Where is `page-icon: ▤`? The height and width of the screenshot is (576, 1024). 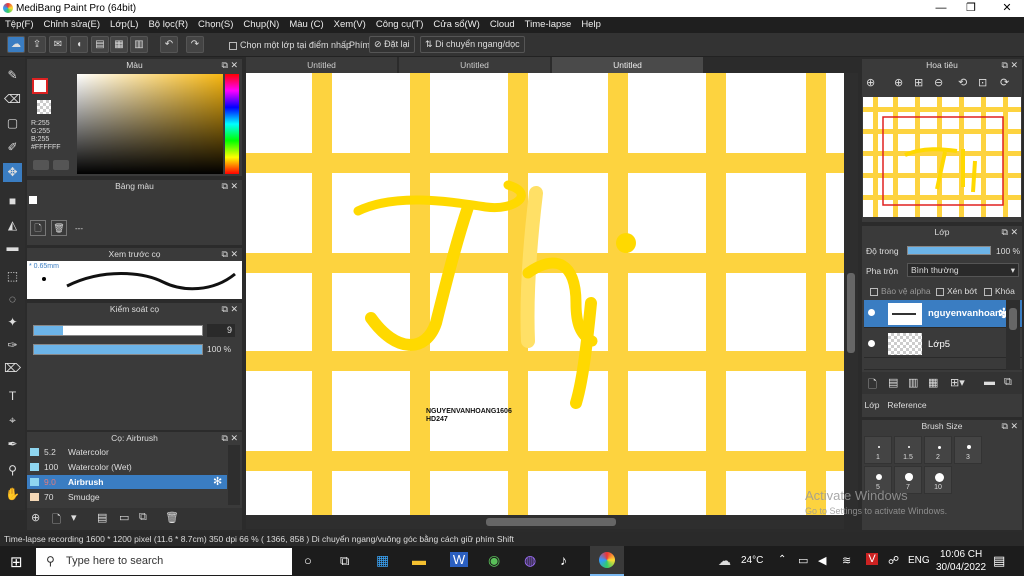 page-icon: ▤ is located at coordinates (100, 44).